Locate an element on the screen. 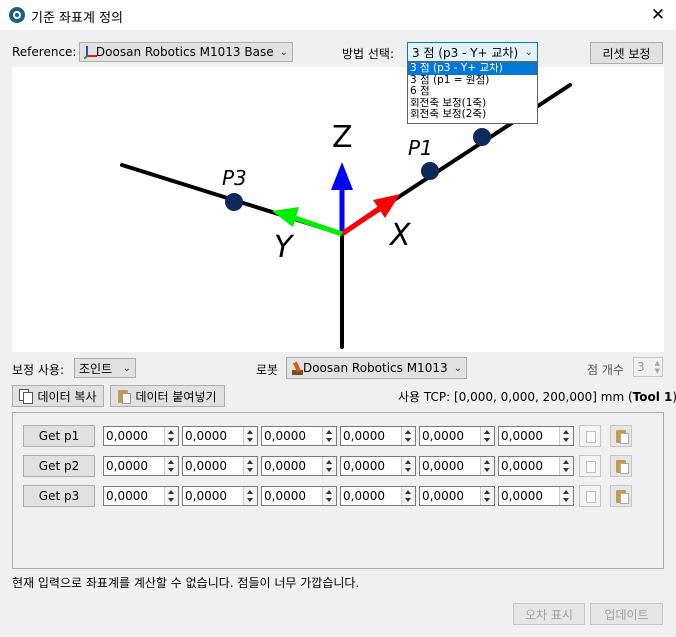 This screenshot has width=676, height=637. point-count-label: 점 개수 is located at coordinates (605, 370).